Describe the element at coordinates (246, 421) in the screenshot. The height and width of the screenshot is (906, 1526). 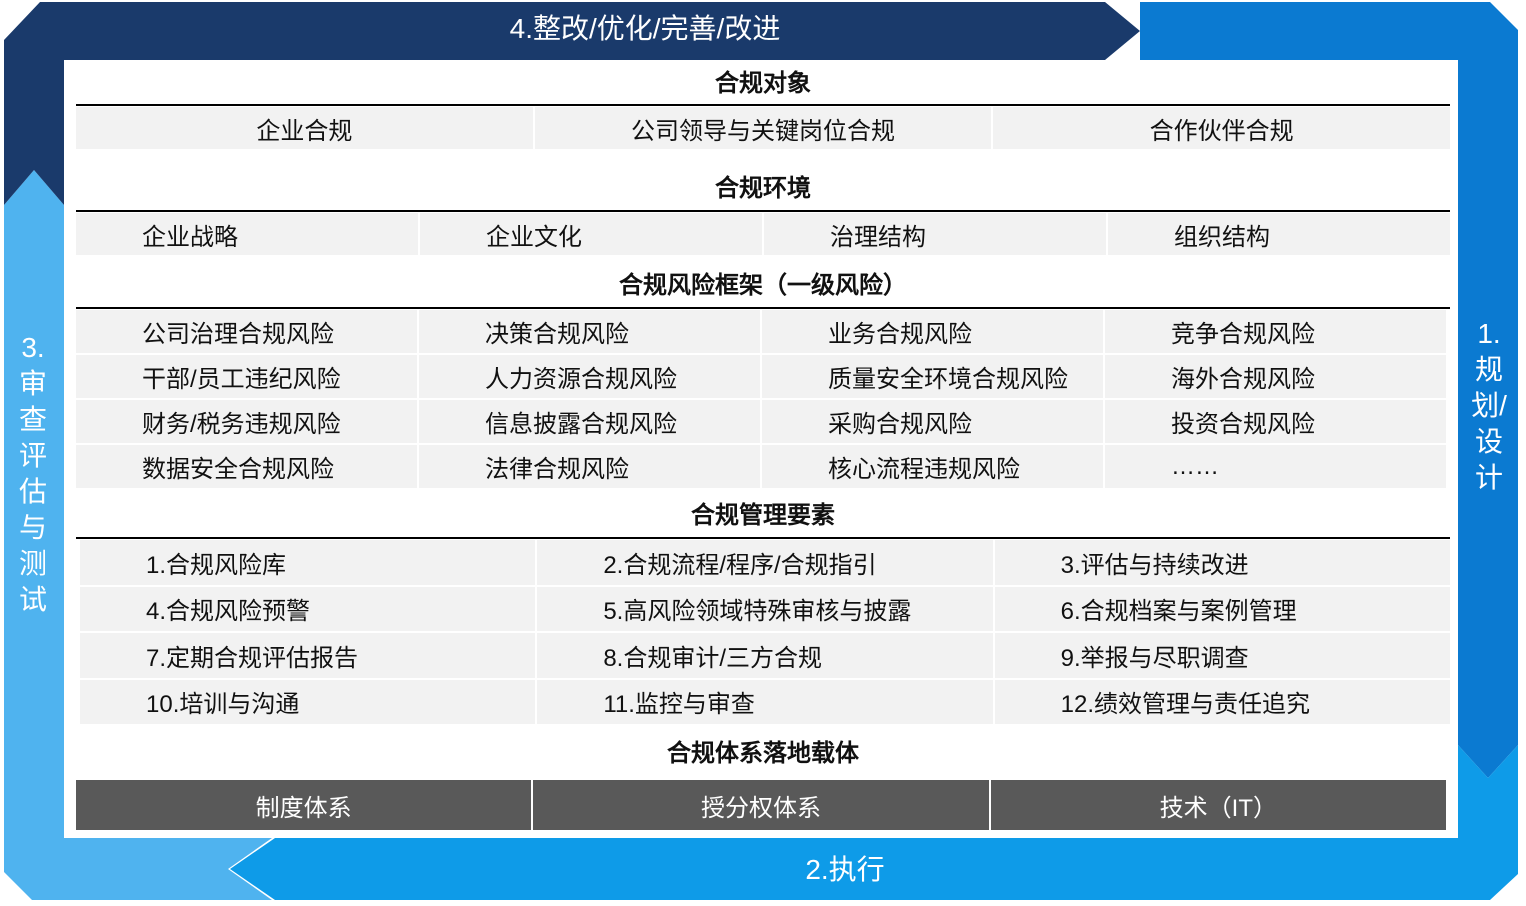
I see `risk-item: 财务/税务违规风险` at that location.